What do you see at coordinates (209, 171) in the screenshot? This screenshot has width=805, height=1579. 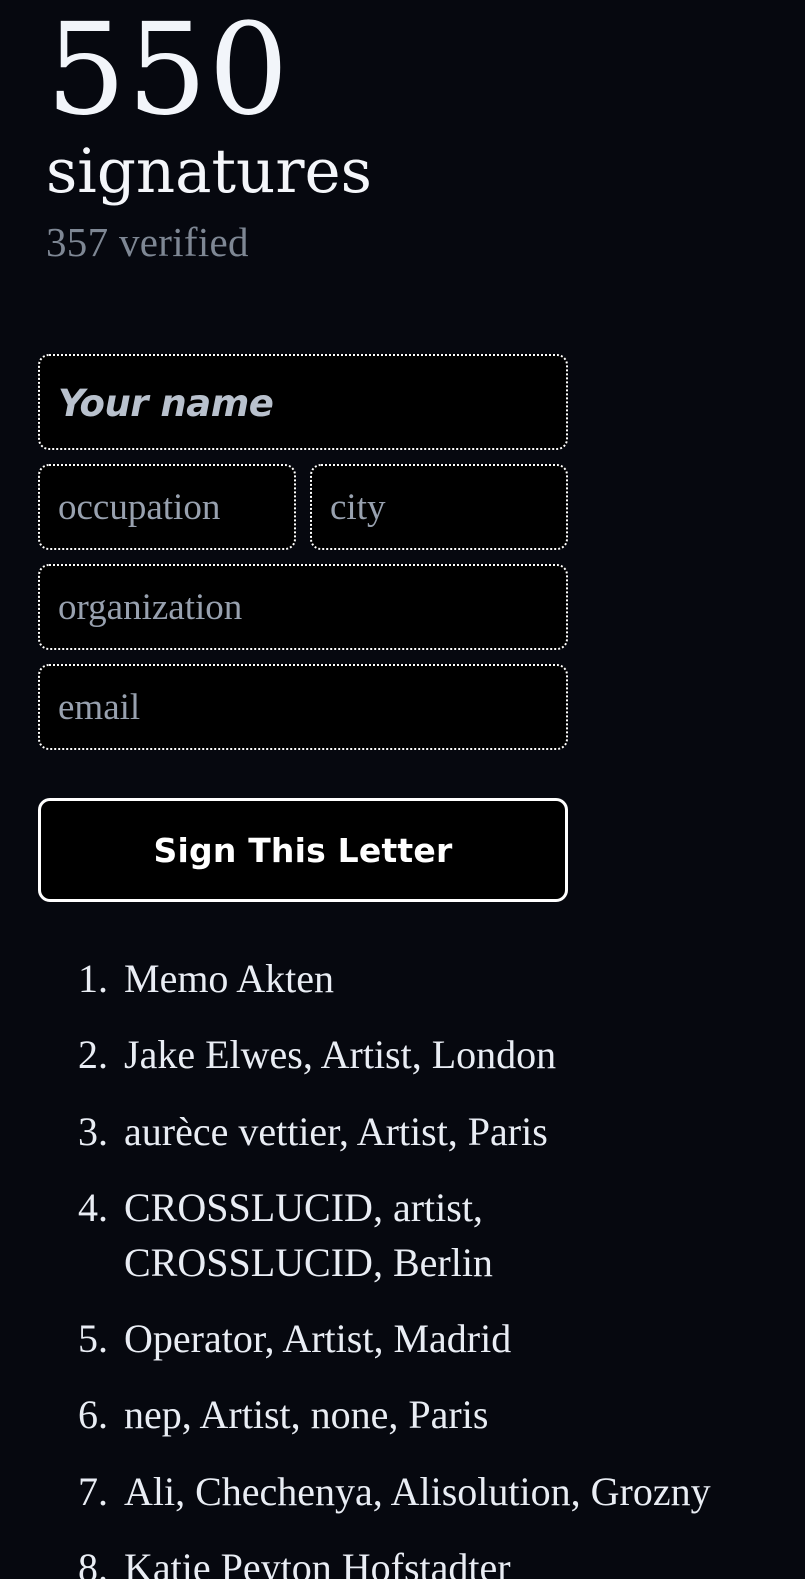 I see `signature-count-label: signatures` at bounding box center [209, 171].